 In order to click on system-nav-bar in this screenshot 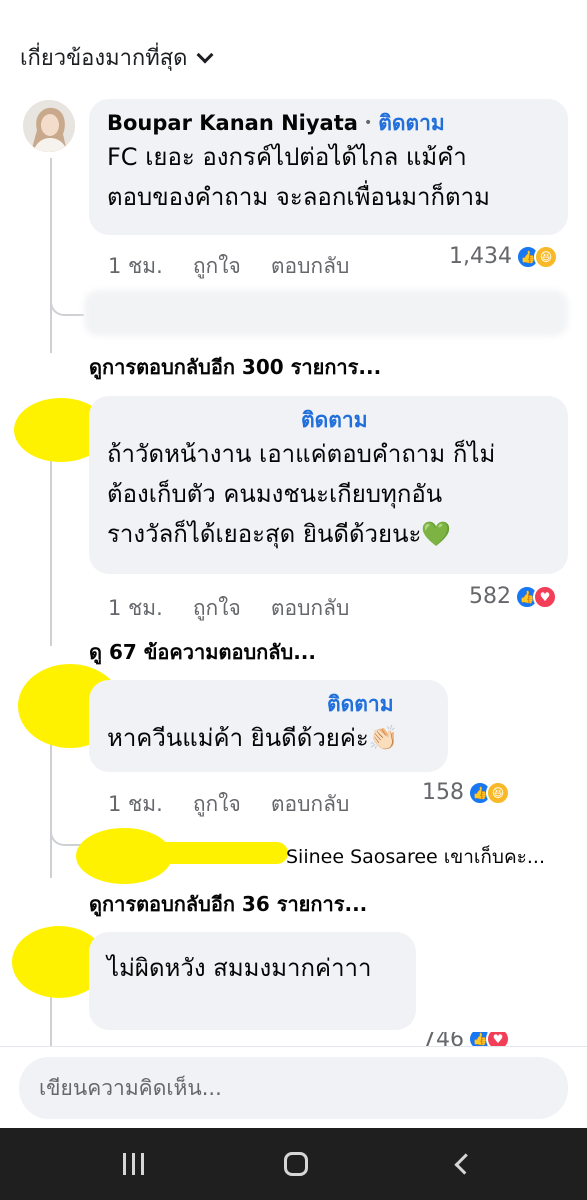, I will do `click(293, 1164)`.